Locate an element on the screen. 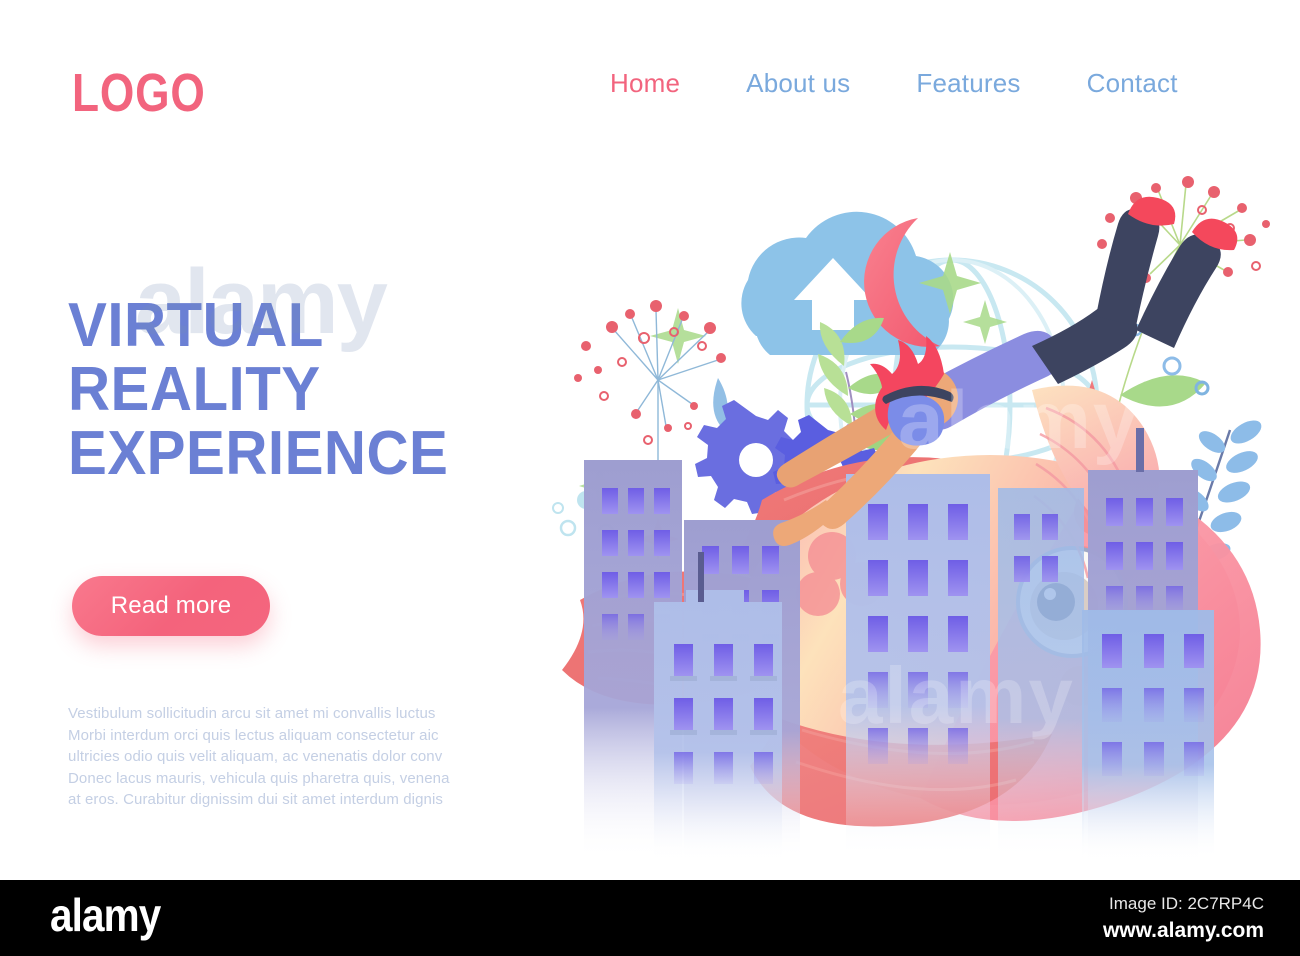 The height and width of the screenshot is (956, 1300). page-title: VIRTUAL REALITY EXPERIENCE is located at coordinates (258, 389).